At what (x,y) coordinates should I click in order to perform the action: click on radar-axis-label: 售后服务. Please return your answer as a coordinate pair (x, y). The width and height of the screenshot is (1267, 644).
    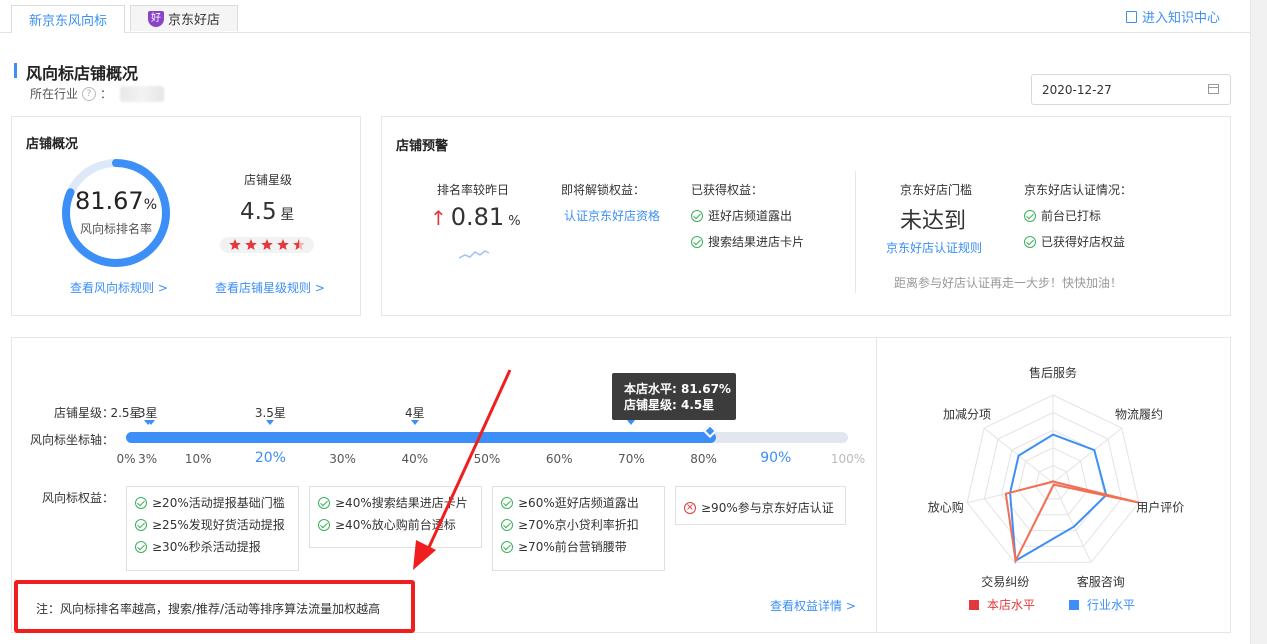
    Looking at the image, I should click on (1053, 372).